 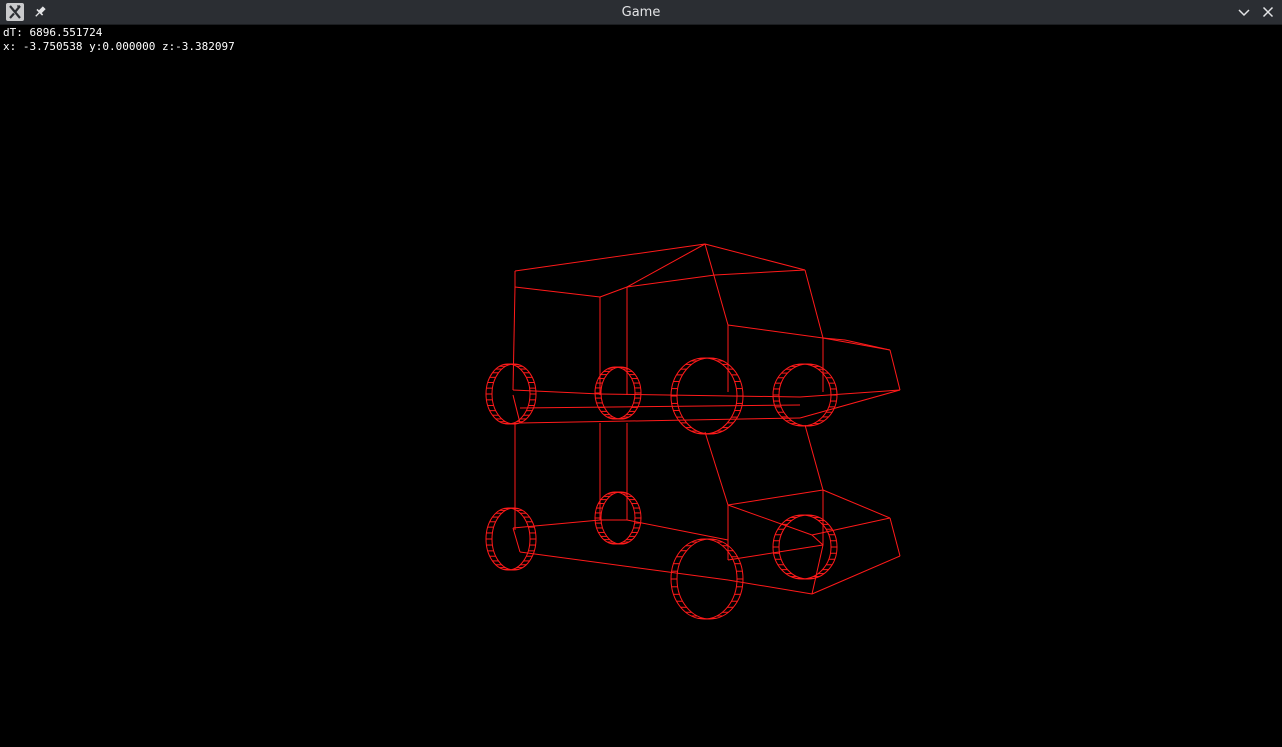 I want to click on wheel-upper-rear, so click(x=511, y=394).